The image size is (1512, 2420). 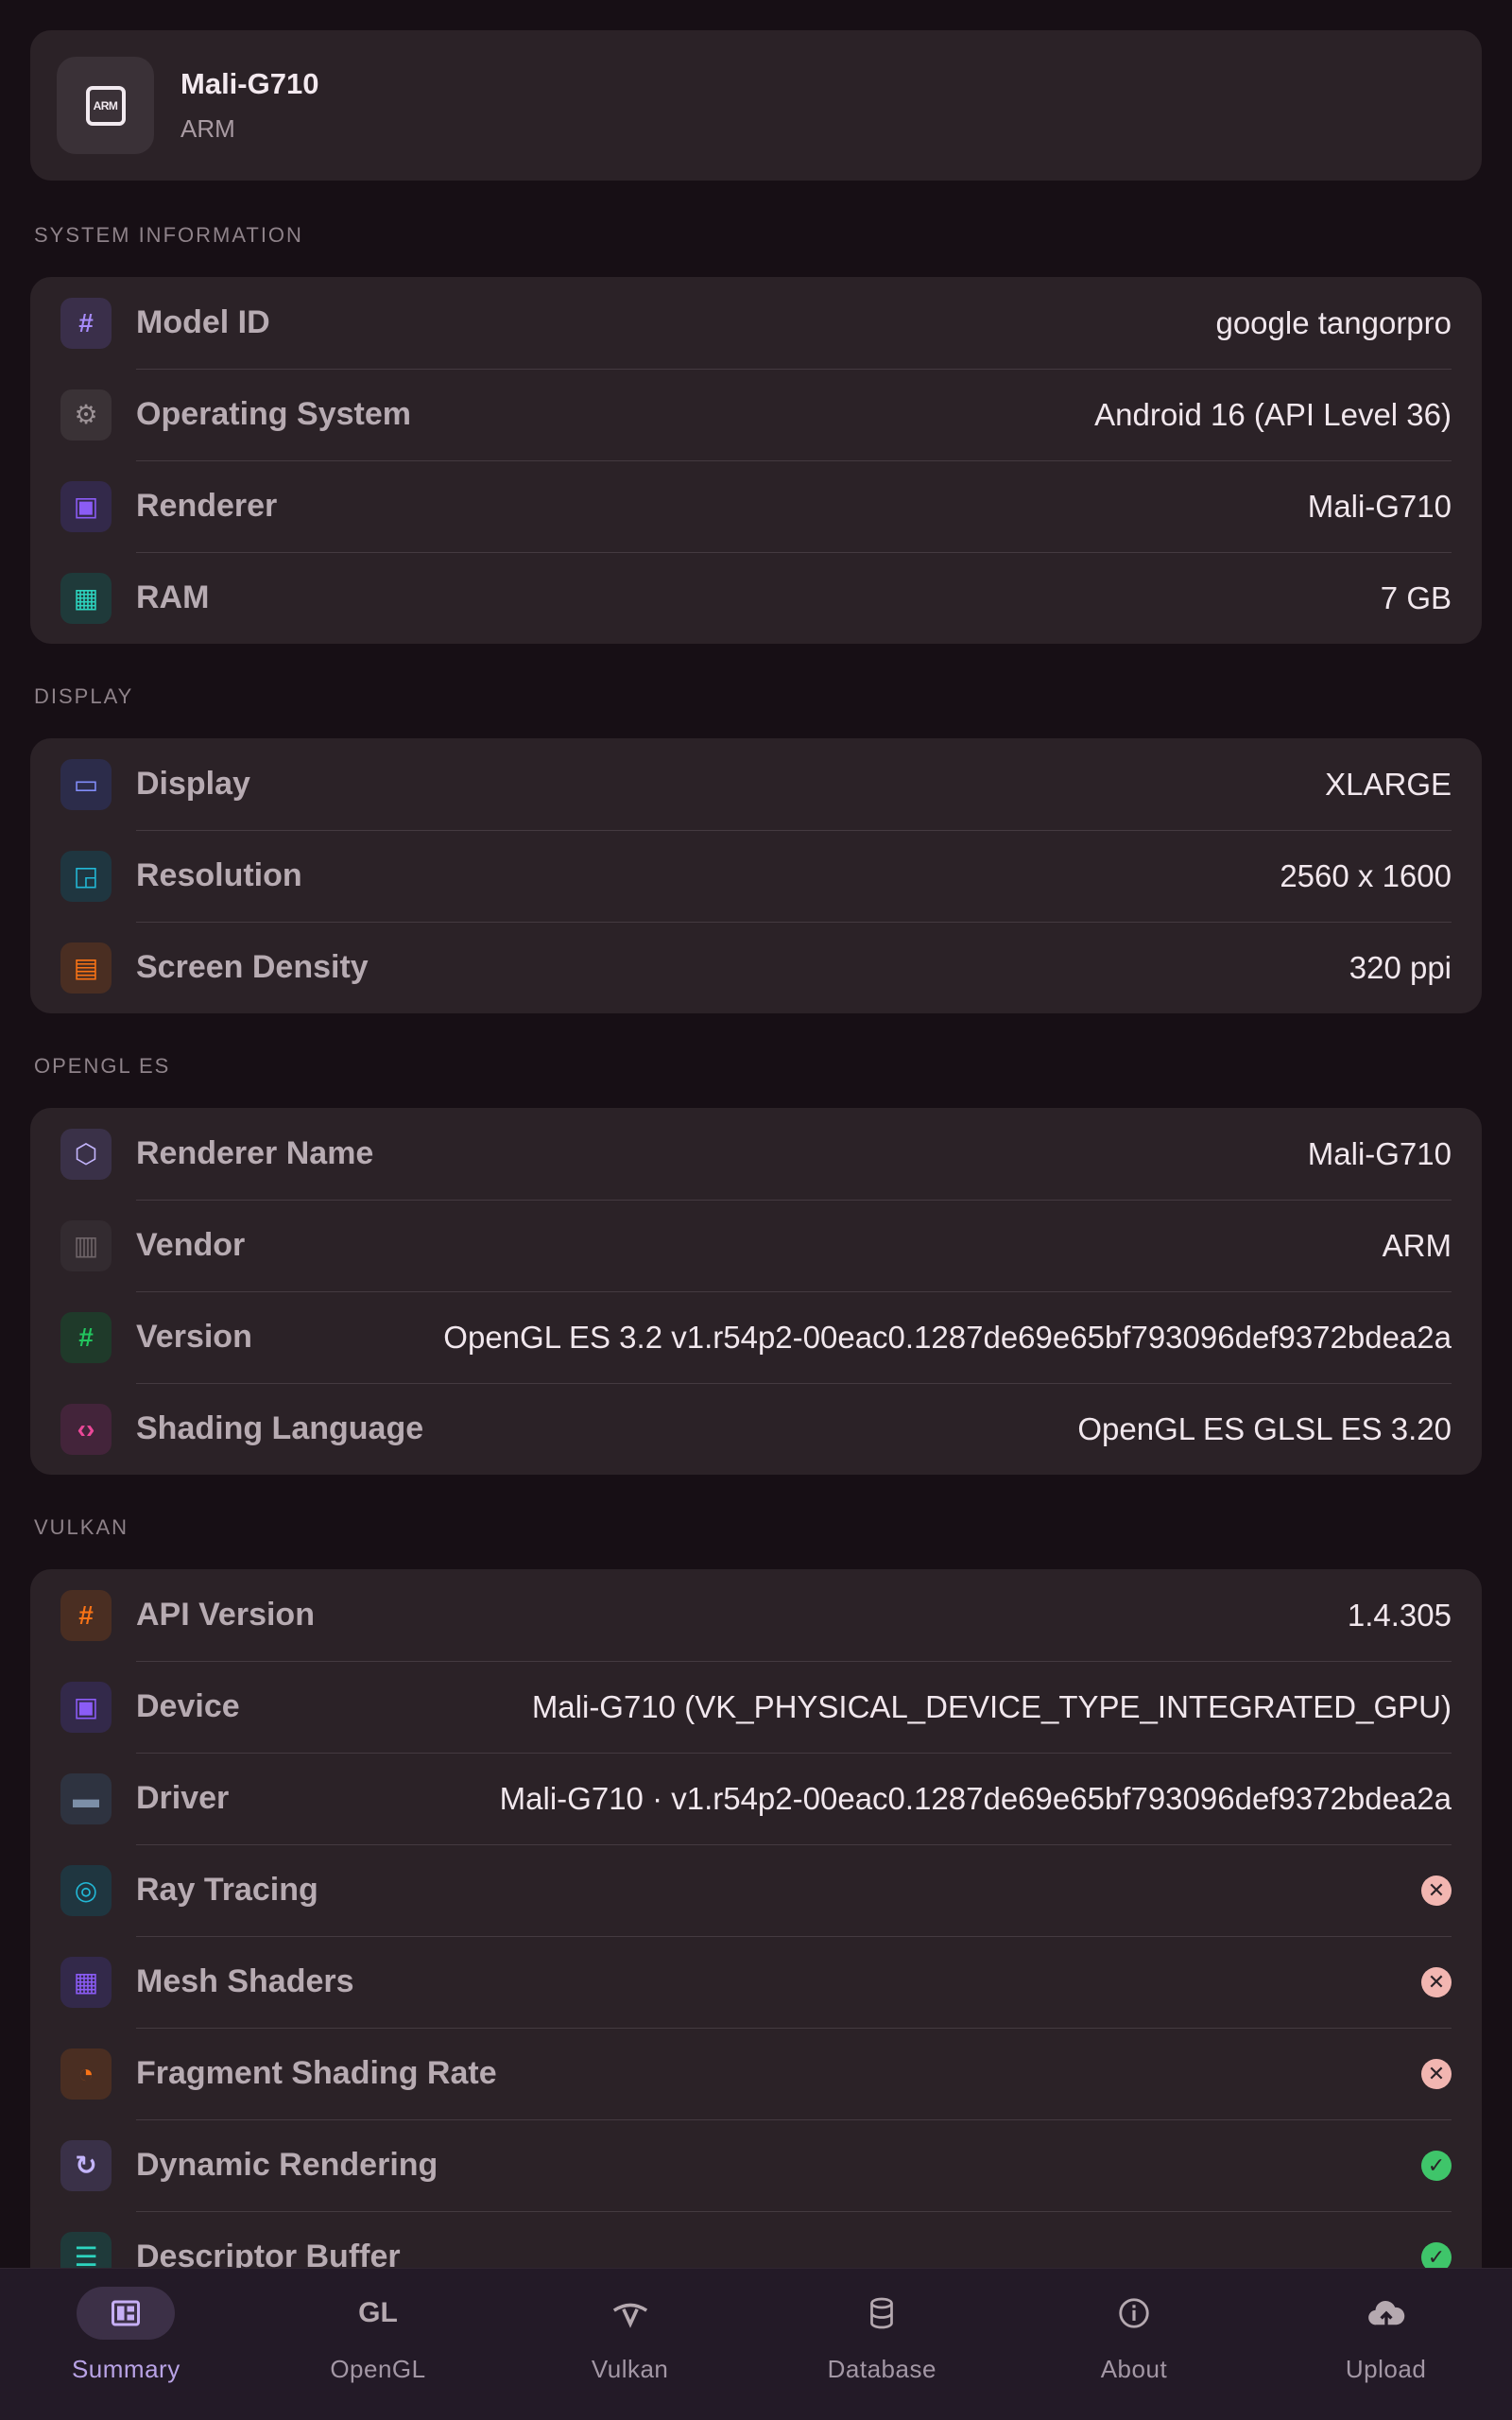 What do you see at coordinates (756, 784) in the screenshot?
I see `info-row: ▭ Display XLARGE` at bounding box center [756, 784].